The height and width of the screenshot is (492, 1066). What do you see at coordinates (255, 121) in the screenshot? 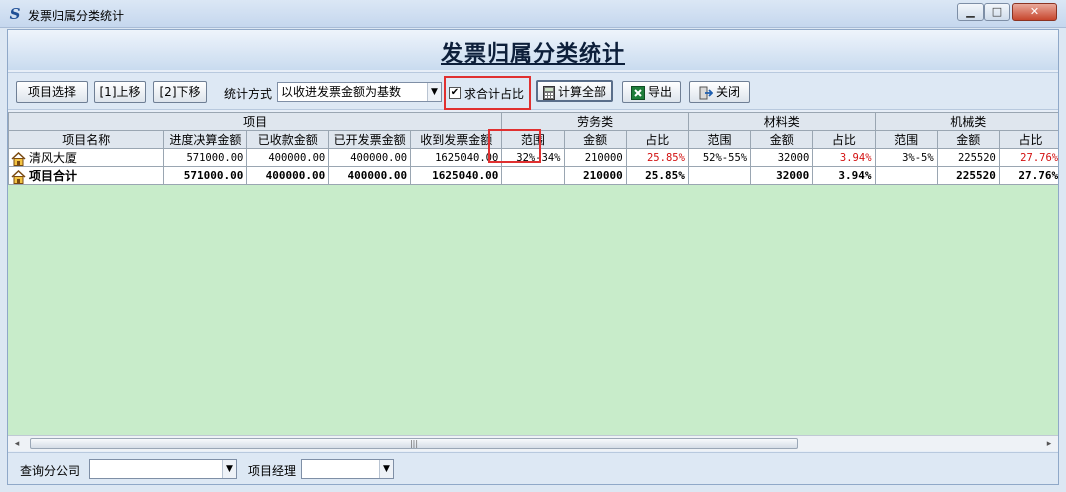
I see `group-header-project: 项目` at bounding box center [255, 121].